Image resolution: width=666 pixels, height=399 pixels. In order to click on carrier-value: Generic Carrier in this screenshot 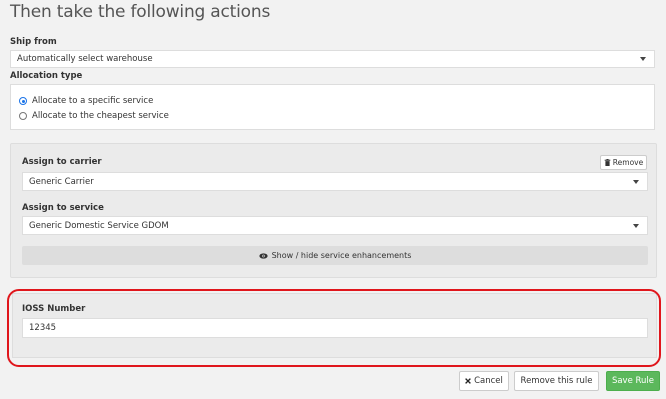, I will do `click(61, 181)`.